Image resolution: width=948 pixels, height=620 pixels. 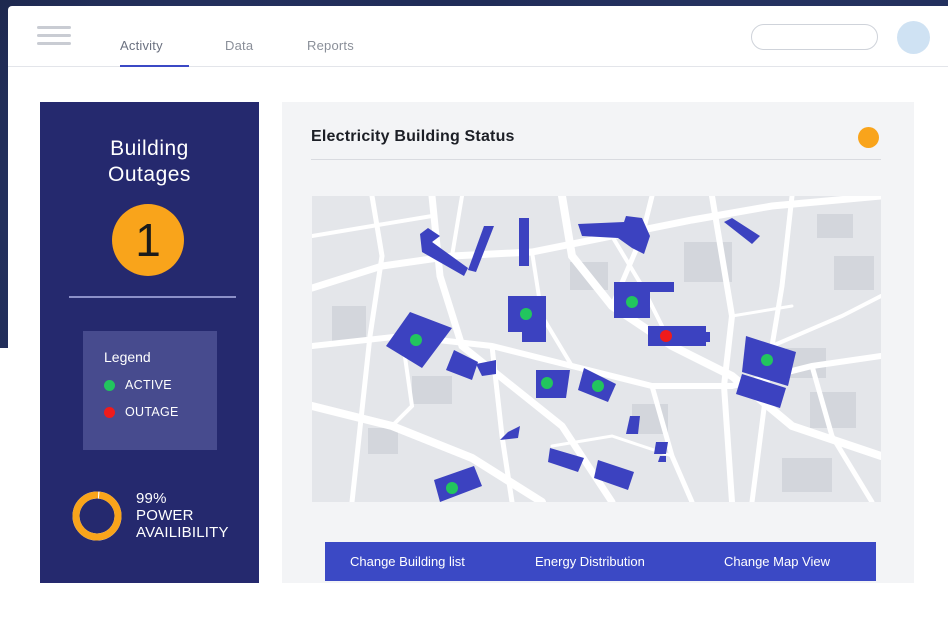 What do you see at coordinates (407, 561) in the screenshot?
I see `change-building-list-button: Change Building list` at bounding box center [407, 561].